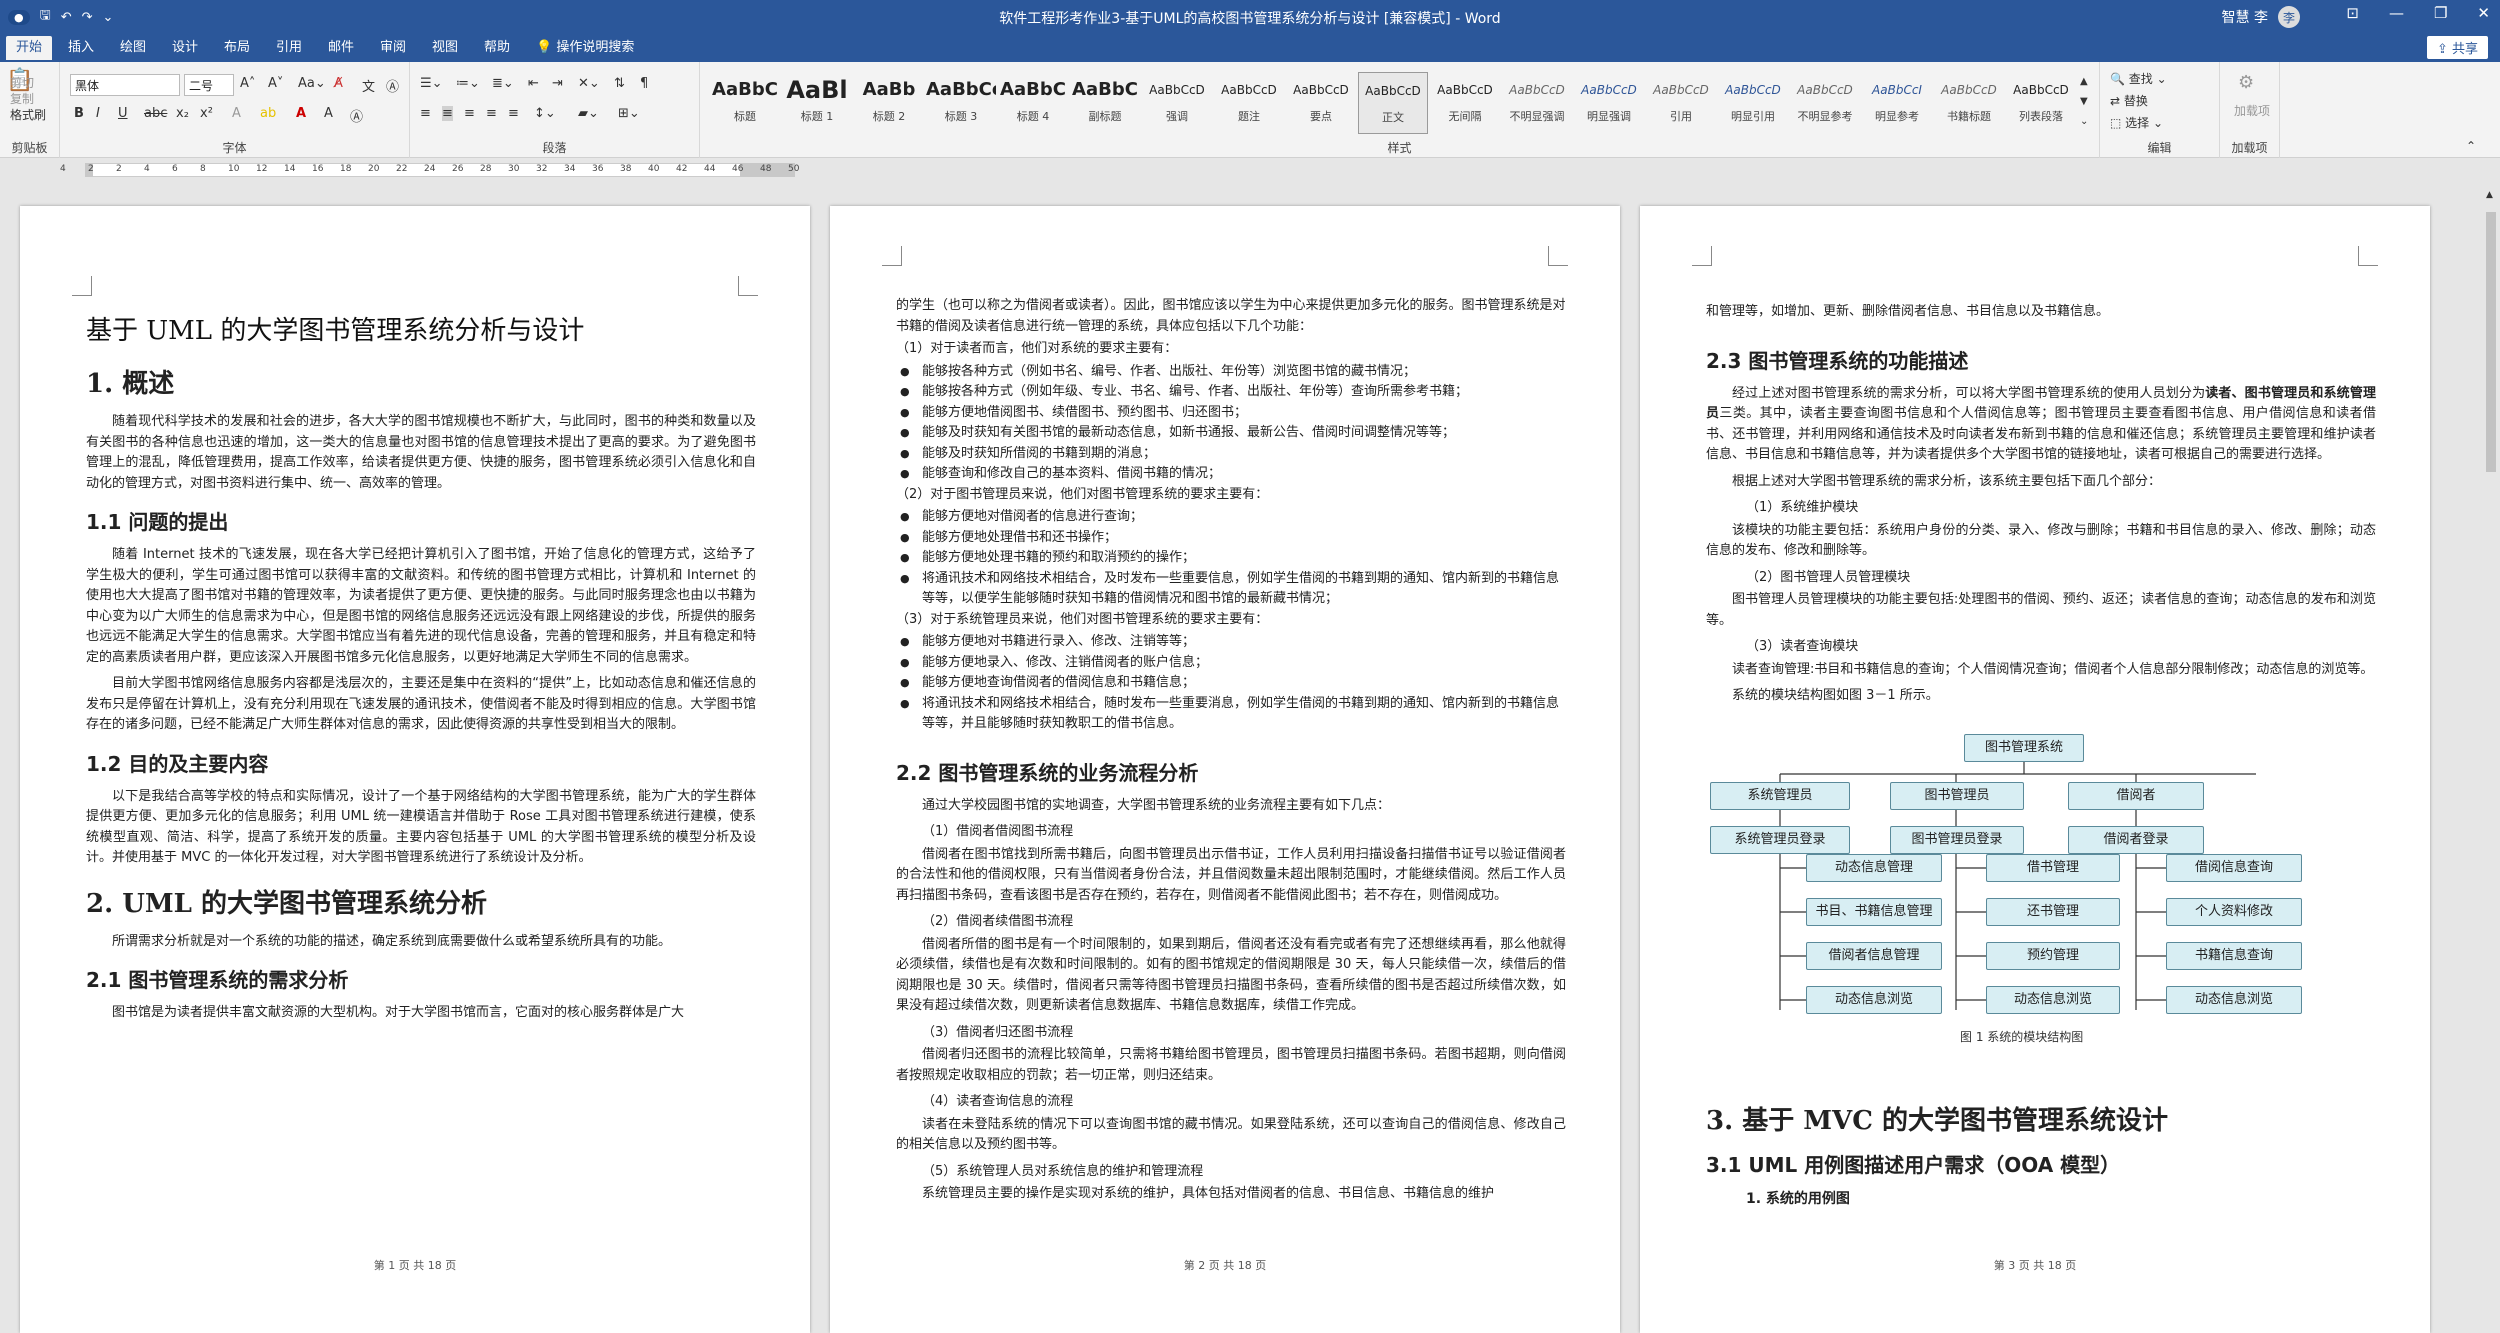 Image resolution: width=2500 pixels, height=1333 pixels. I want to click on cut-button: 剪切, so click(22, 82).